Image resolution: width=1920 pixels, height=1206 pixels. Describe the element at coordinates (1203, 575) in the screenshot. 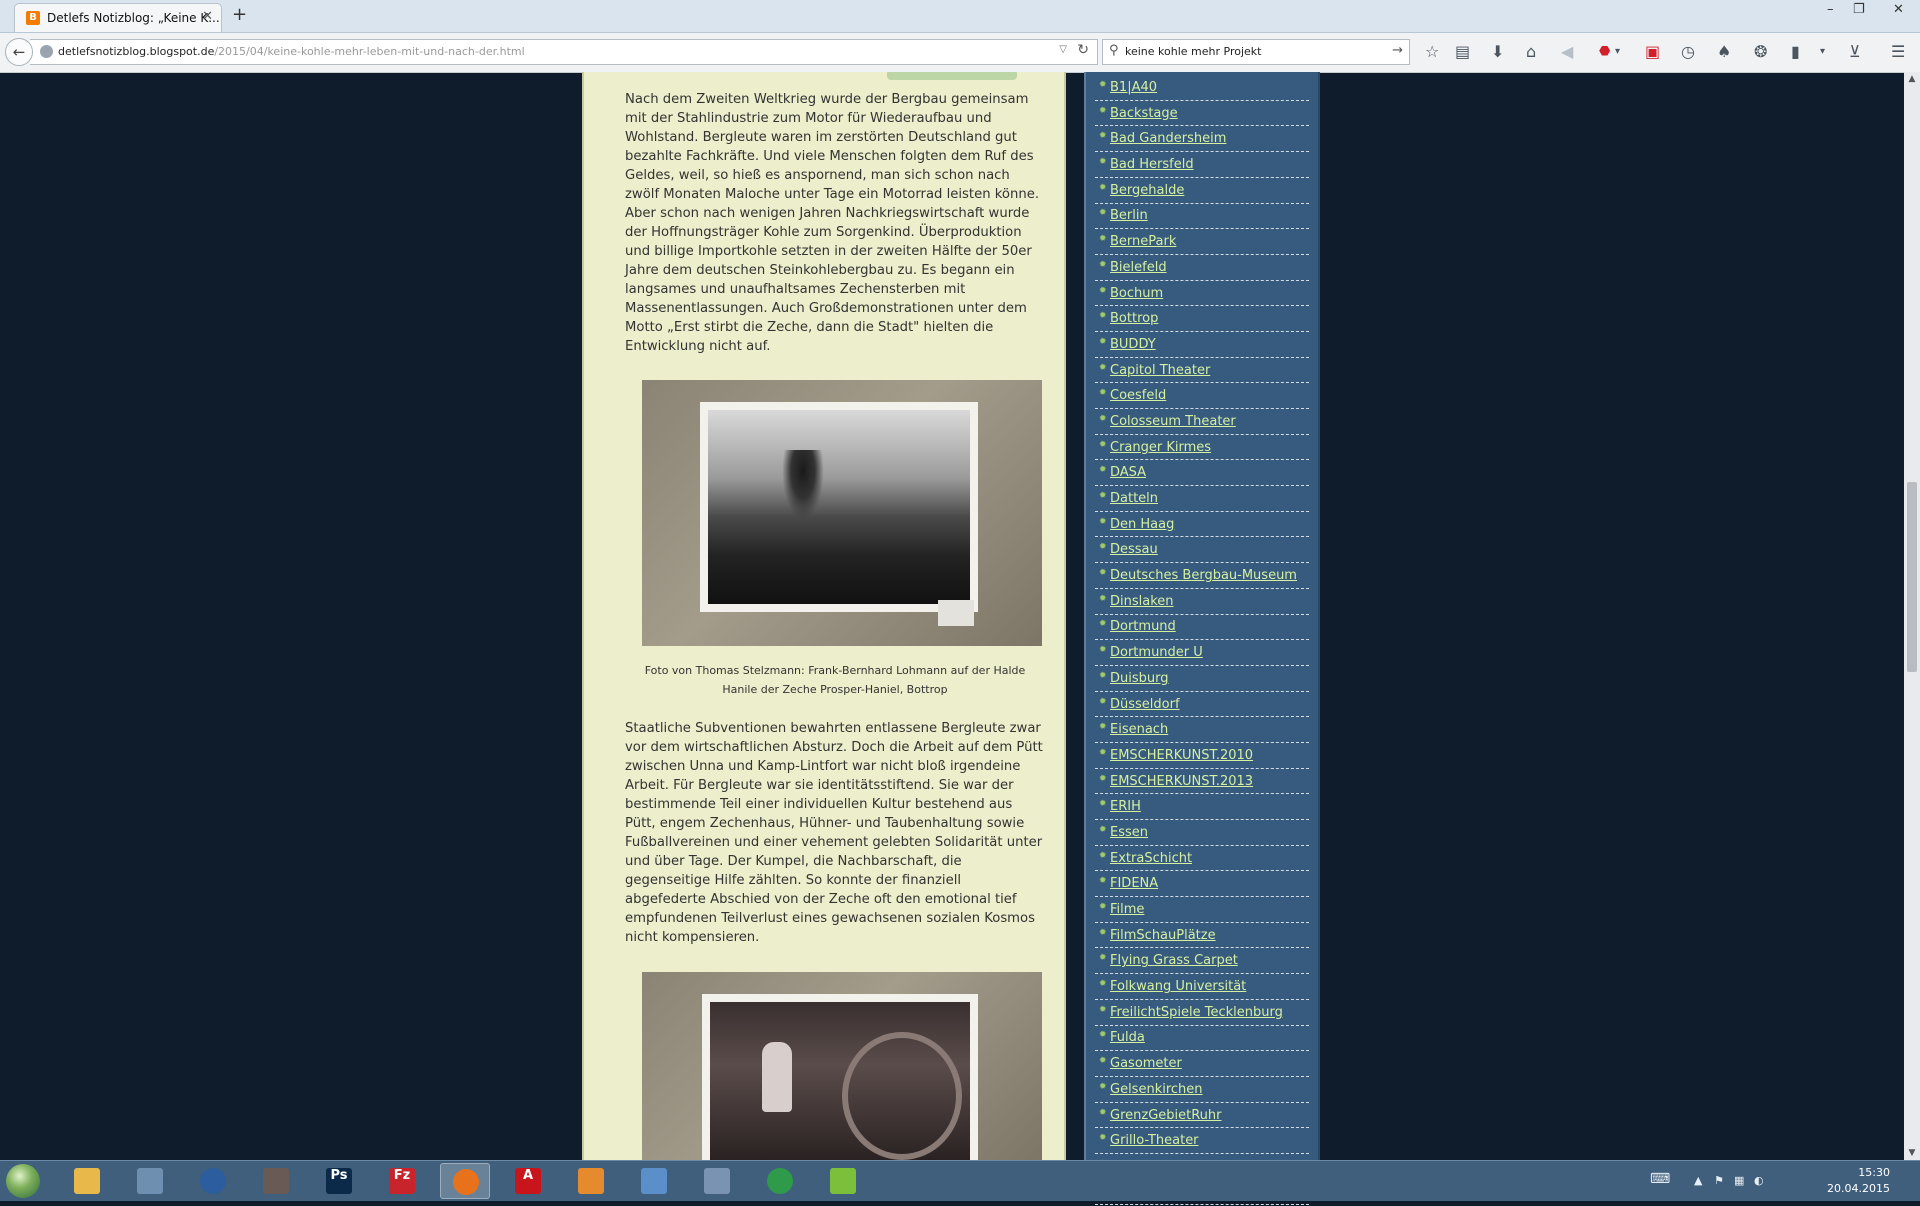

I see `label-link: Deutsches Bergbau-Museum` at that location.